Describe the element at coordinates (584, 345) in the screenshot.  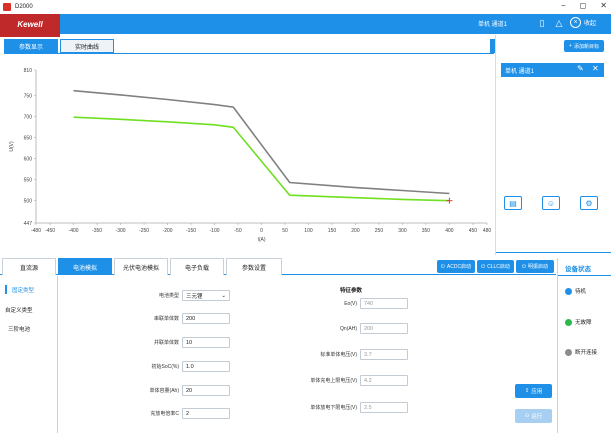
I see `device-status-panel: 设备状态 待机 无故障 断开连接` at that location.